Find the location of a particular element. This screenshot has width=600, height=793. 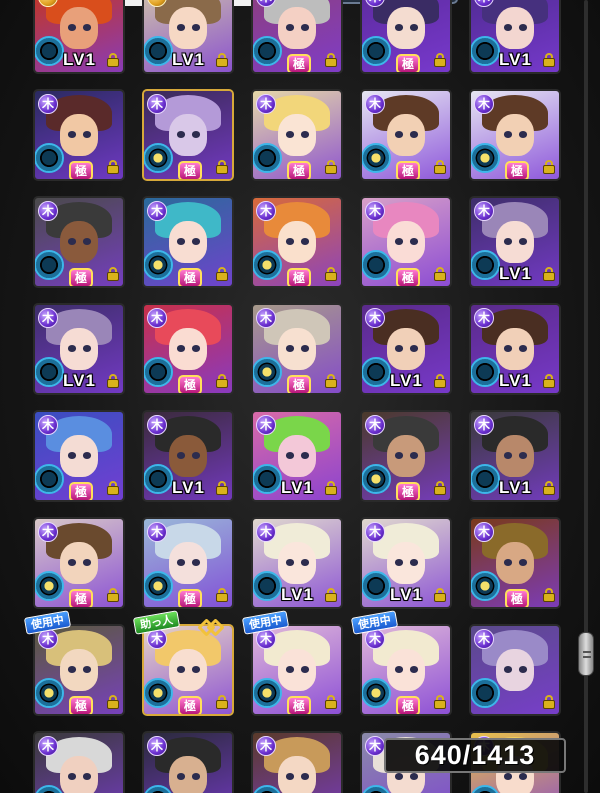

scrollbar is located at coordinates (586, 396).